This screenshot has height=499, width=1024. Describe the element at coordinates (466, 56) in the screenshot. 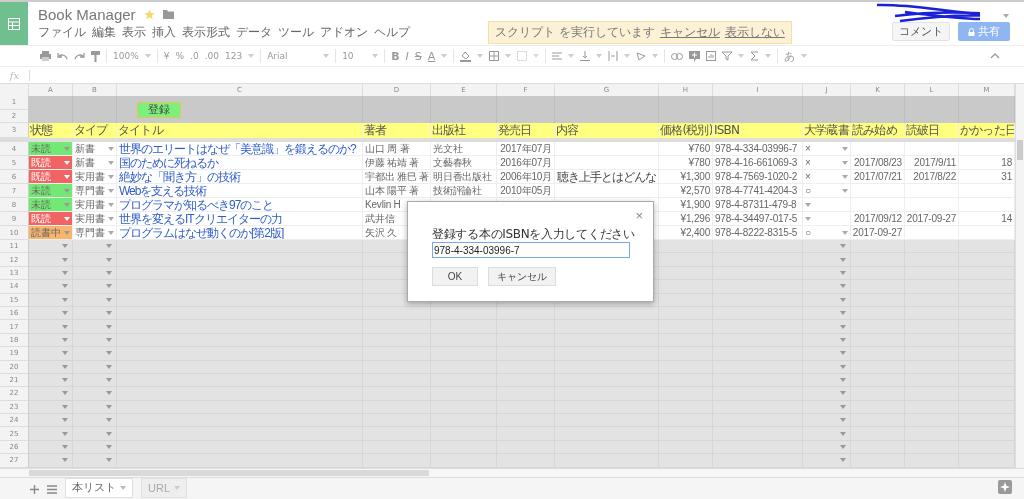

I see `fill-color-icon` at that location.